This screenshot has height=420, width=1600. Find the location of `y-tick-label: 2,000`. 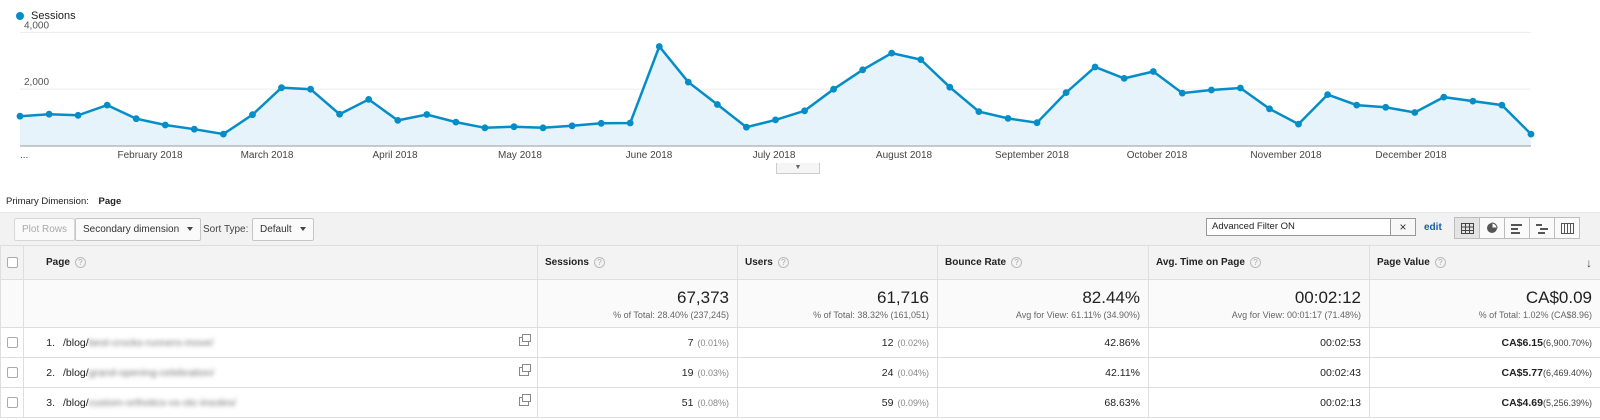

y-tick-label: 2,000 is located at coordinates (36, 82).